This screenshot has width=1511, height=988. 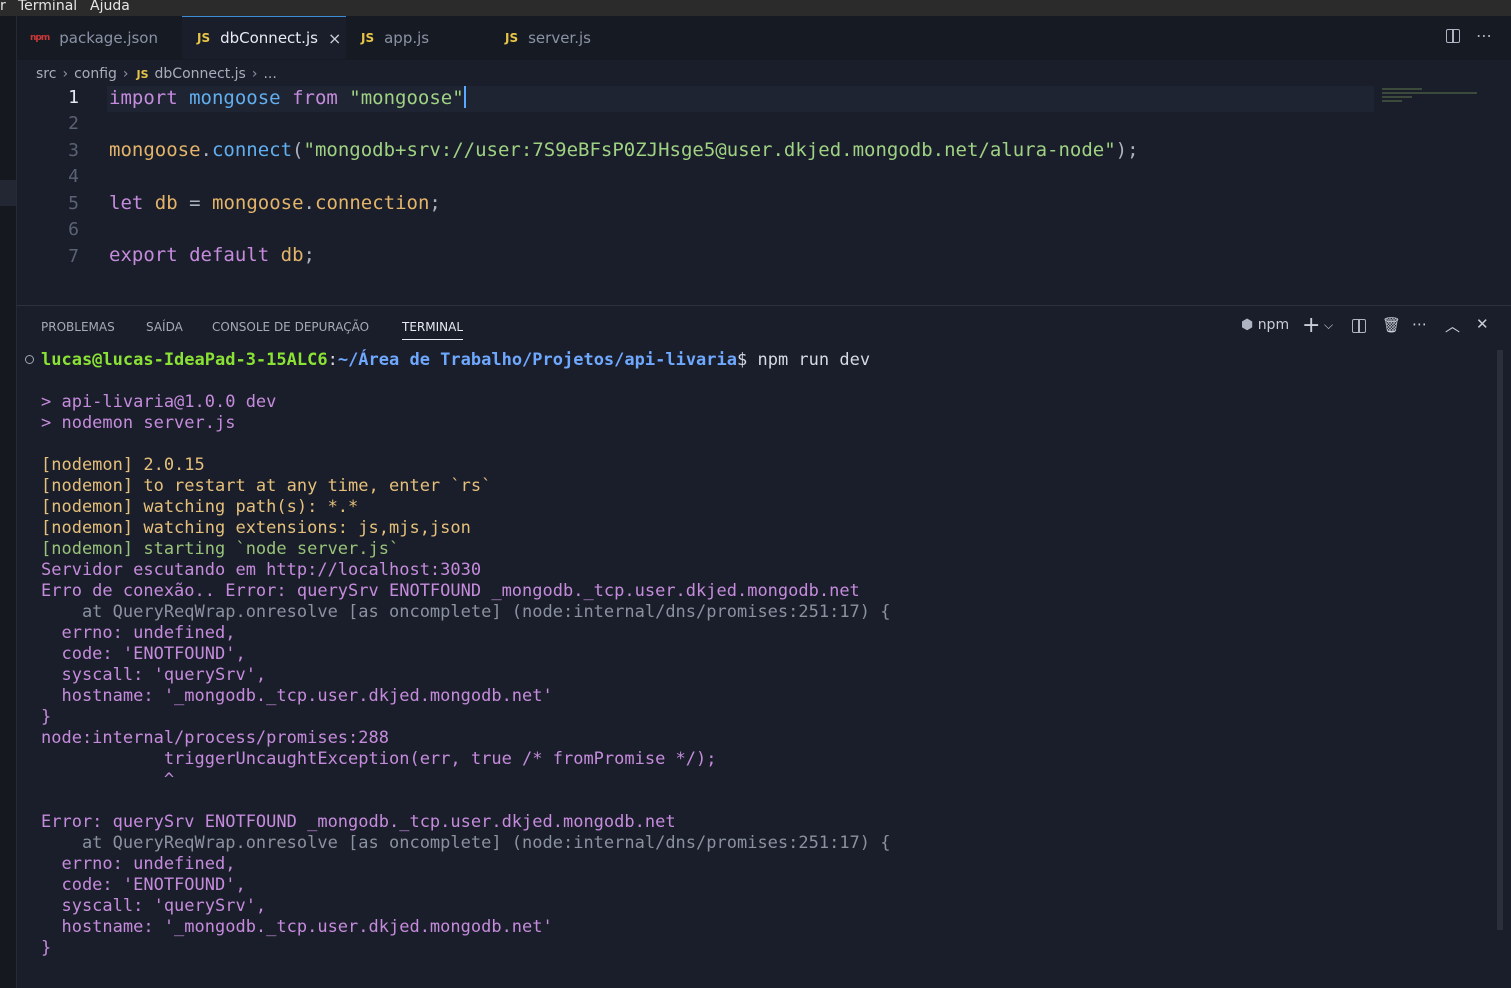 I want to click on activity-bar-indicator, so click(x=8, y=193).